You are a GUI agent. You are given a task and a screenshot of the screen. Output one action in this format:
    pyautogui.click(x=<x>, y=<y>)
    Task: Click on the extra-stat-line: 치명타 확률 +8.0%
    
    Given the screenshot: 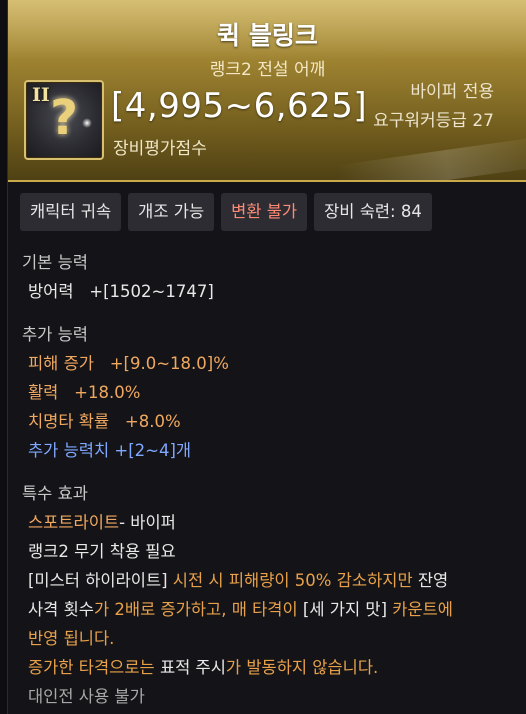 What is the action you would take?
    pyautogui.click(x=125, y=421)
    